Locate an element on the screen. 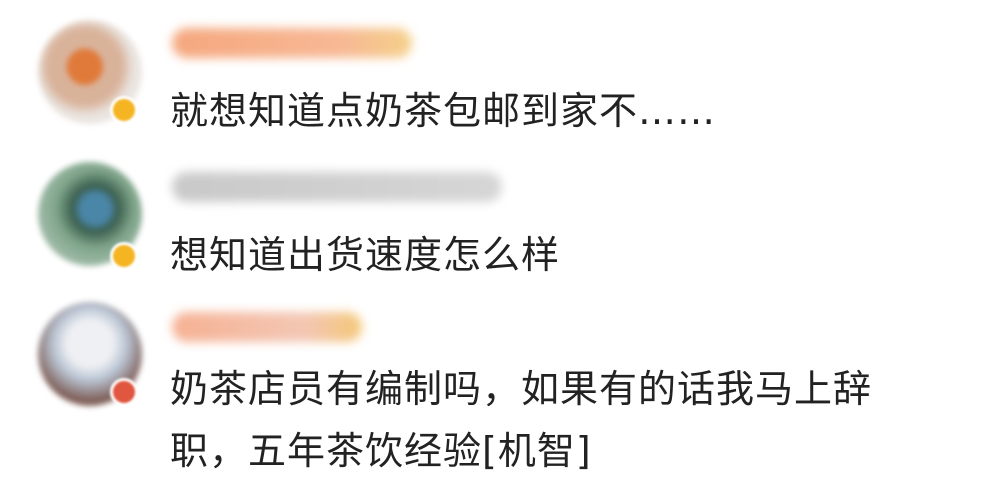 Image resolution: width=1000 pixels, height=493 pixels. level-badge-icon is located at coordinates (124, 392).